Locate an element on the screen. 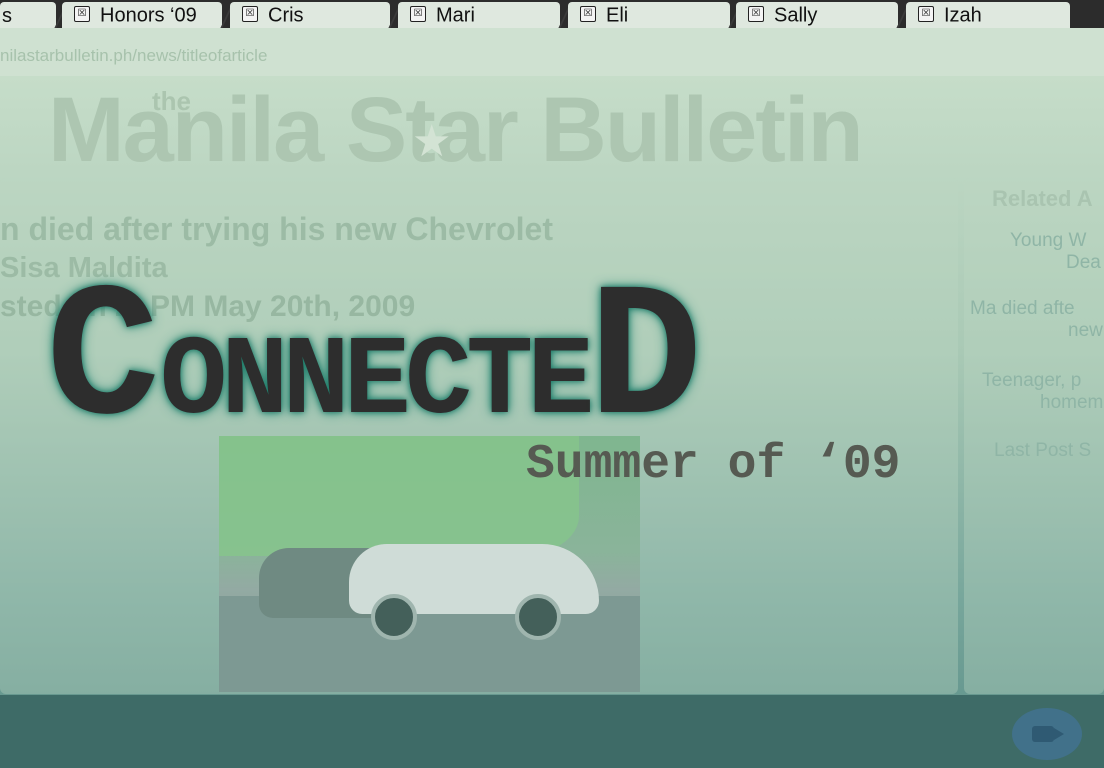  tab-1: ☒ Honors ‘09 is located at coordinates (142, 15).